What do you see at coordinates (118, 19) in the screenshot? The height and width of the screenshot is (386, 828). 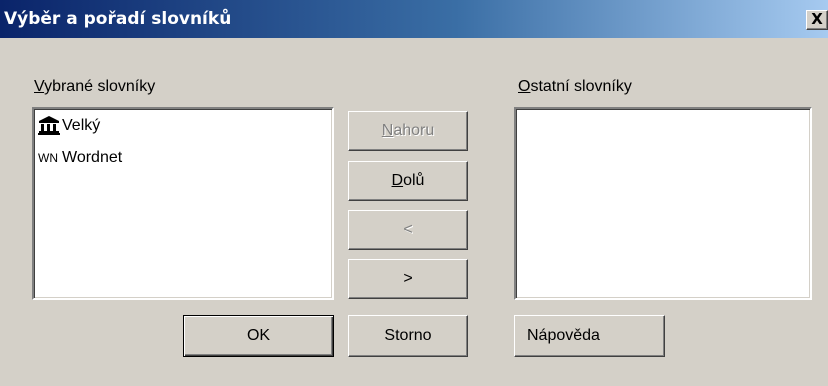 I see `window-title: Výběr a pořadí slovníků` at bounding box center [118, 19].